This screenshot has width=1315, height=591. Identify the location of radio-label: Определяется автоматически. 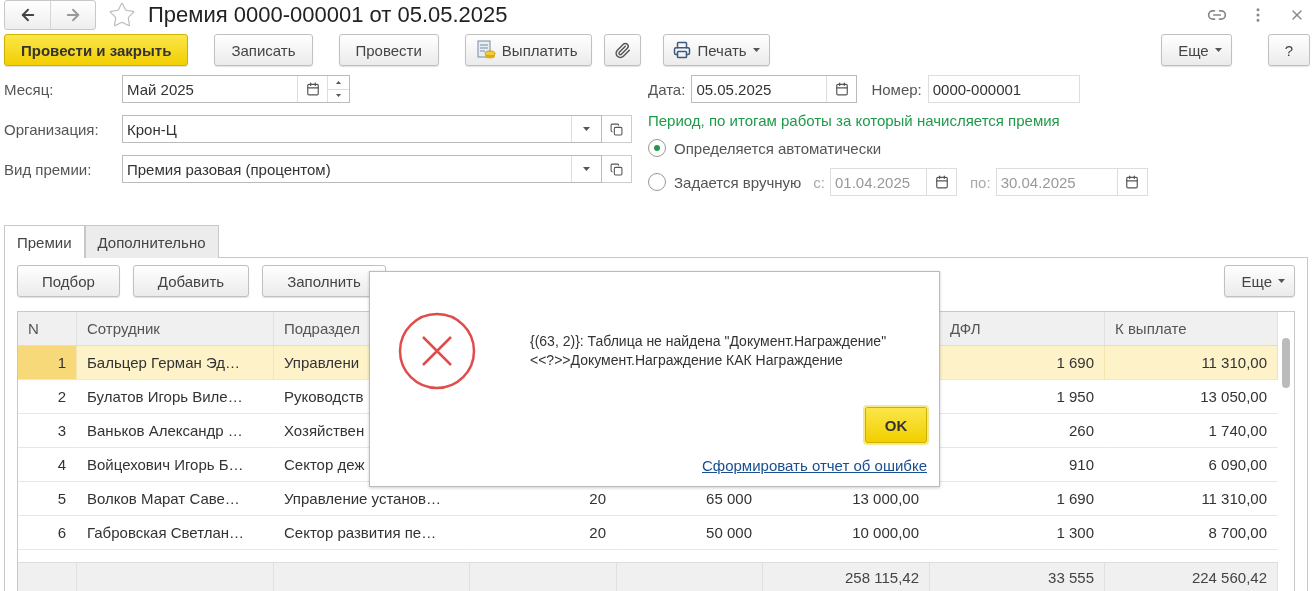
(778, 148).